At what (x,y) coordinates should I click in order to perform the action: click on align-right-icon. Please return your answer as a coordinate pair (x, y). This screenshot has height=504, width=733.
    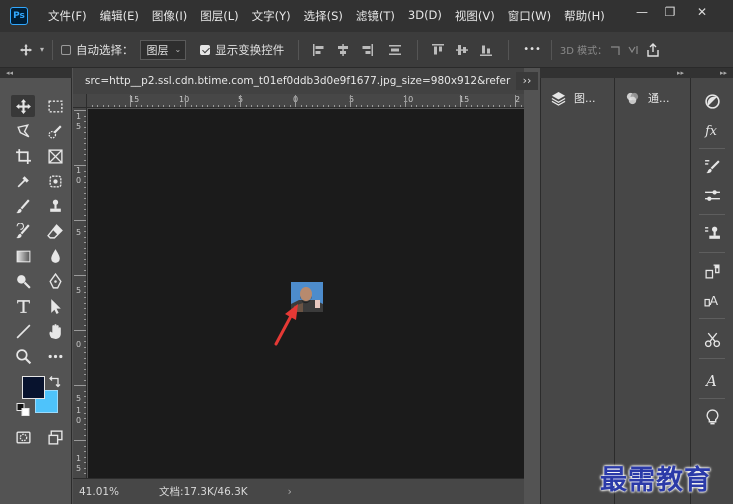
    Looking at the image, I should click on (367, 50).